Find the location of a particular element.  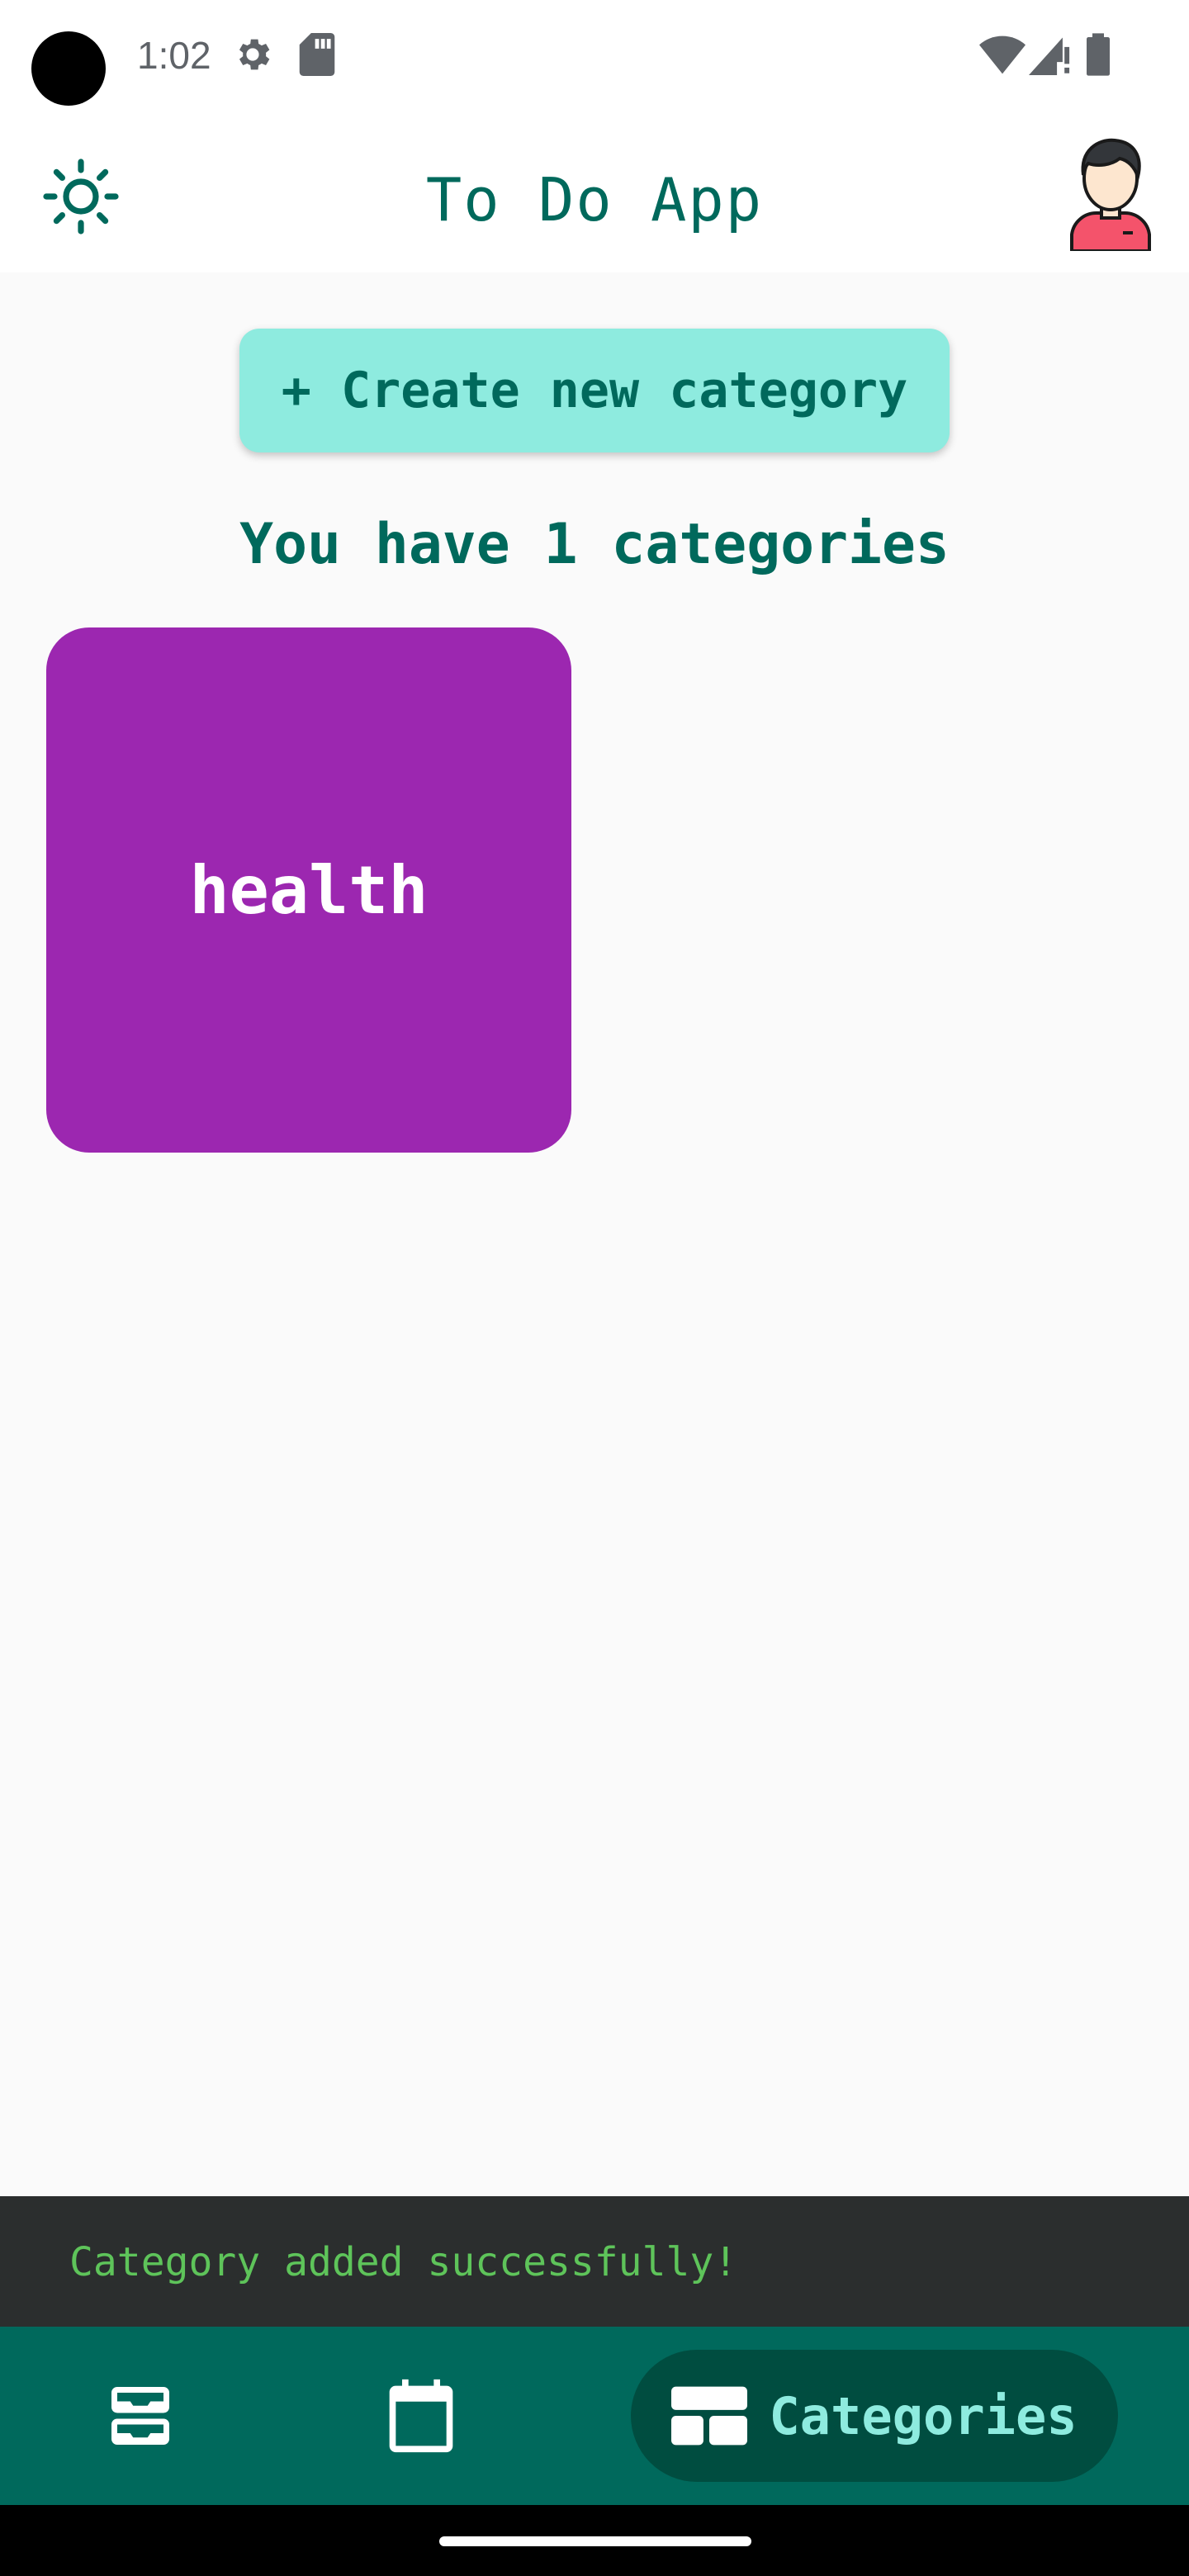

user-avatar-icon is located at coordinates (1110, 193).